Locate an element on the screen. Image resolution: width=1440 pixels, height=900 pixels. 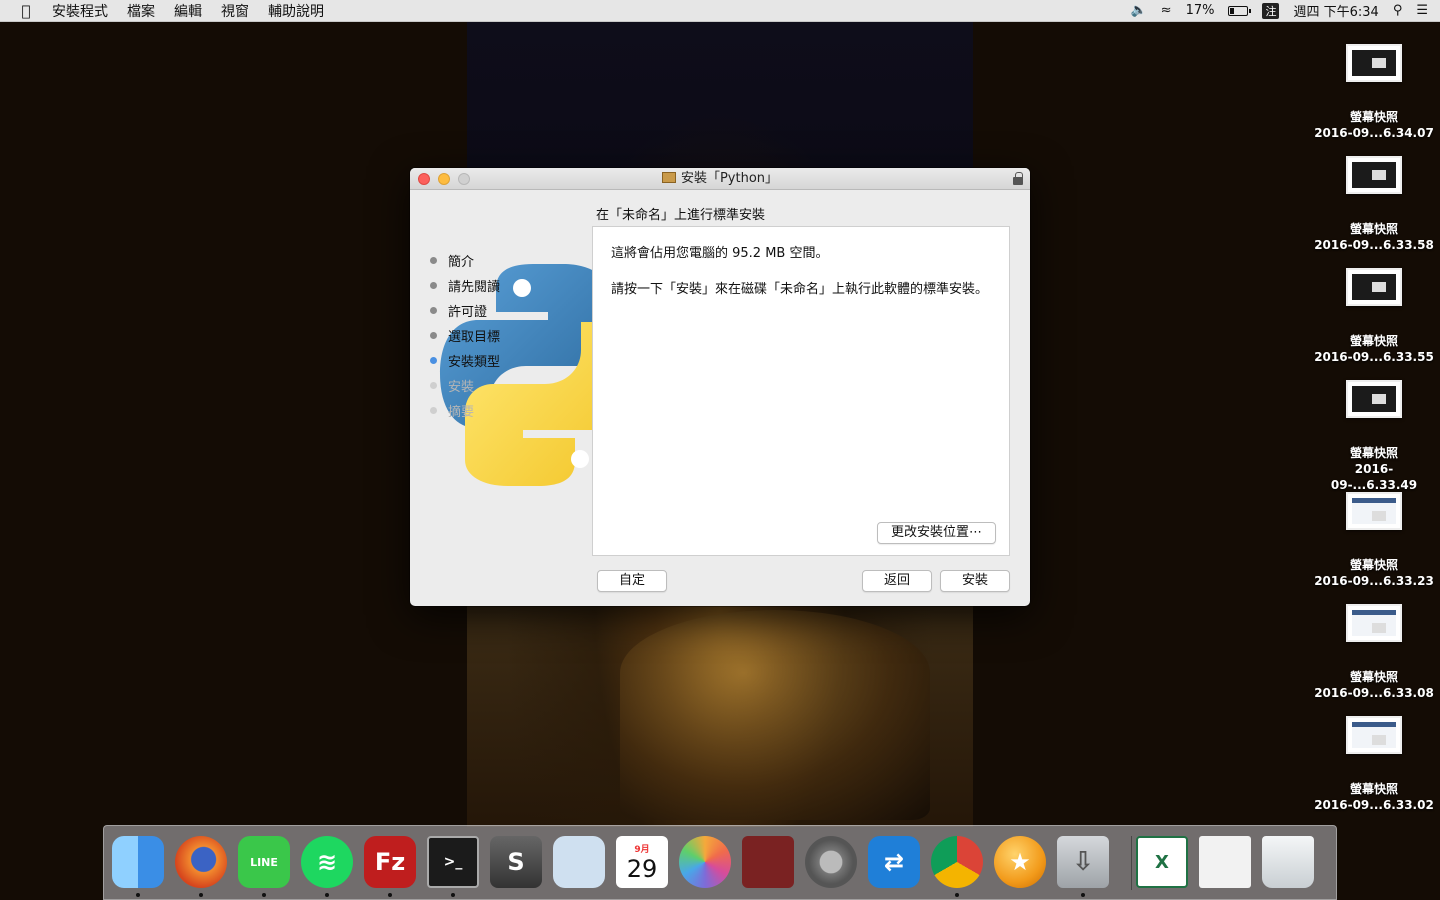
window-controls is located at coordinates (444, 179).